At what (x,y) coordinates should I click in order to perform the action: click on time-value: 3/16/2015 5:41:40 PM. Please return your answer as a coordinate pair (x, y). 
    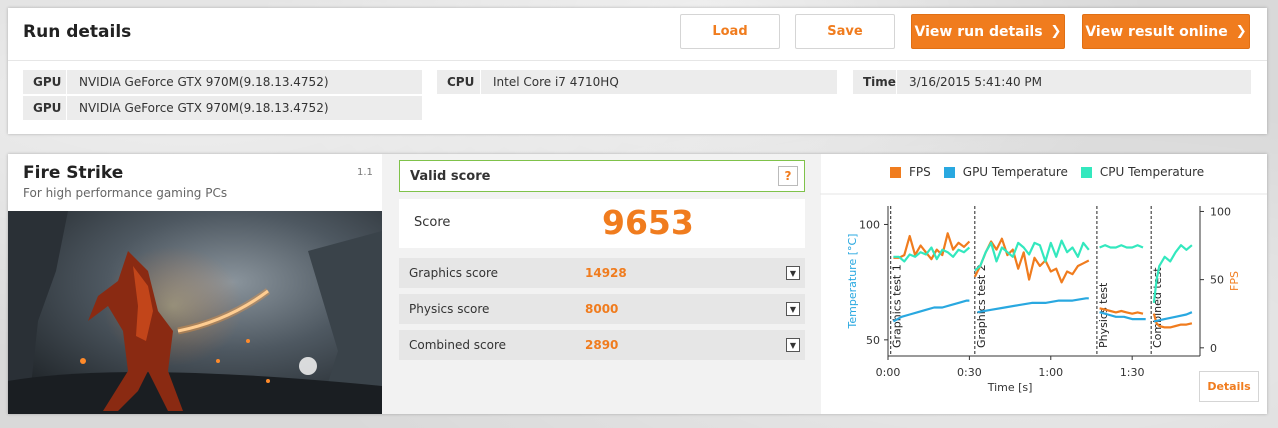
    Looking at the image, I should click on (976, 82).